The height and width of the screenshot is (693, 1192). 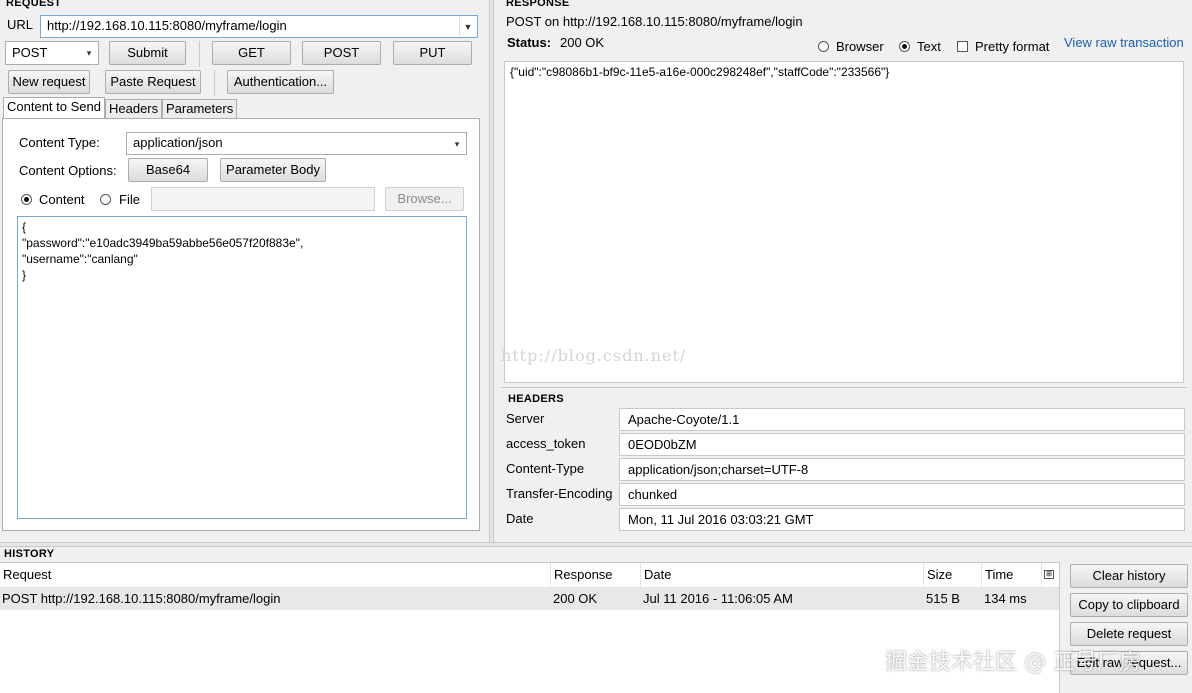 What do you see at coordinates (904, 46) in the screenshot?
I see `text-view-radio` at bounding box center [904, 46].